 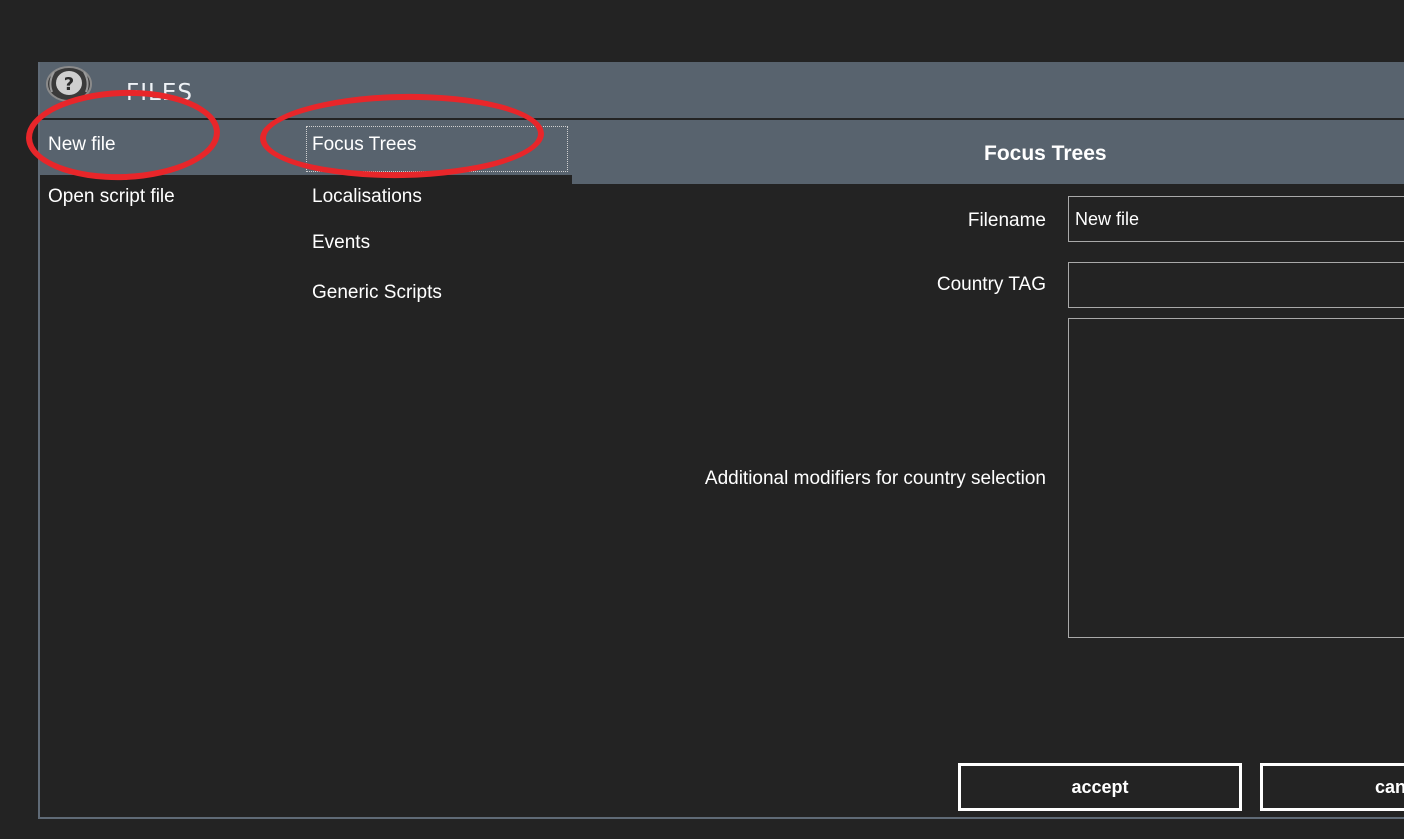 I want to click on menu-item-generic-scripts: Generic Scripts, so click(x=377, y=293).